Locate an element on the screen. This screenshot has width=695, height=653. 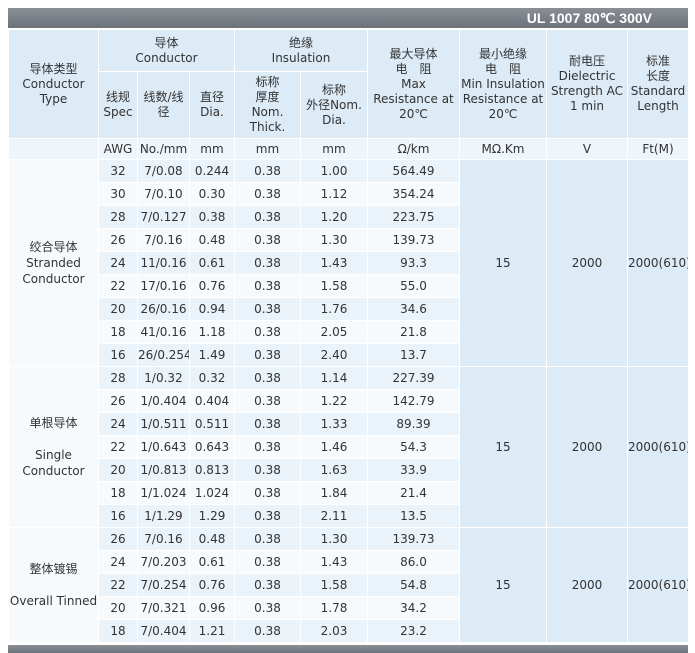
strand-cell: 7/0.203 is located at coordinates (163, 562).